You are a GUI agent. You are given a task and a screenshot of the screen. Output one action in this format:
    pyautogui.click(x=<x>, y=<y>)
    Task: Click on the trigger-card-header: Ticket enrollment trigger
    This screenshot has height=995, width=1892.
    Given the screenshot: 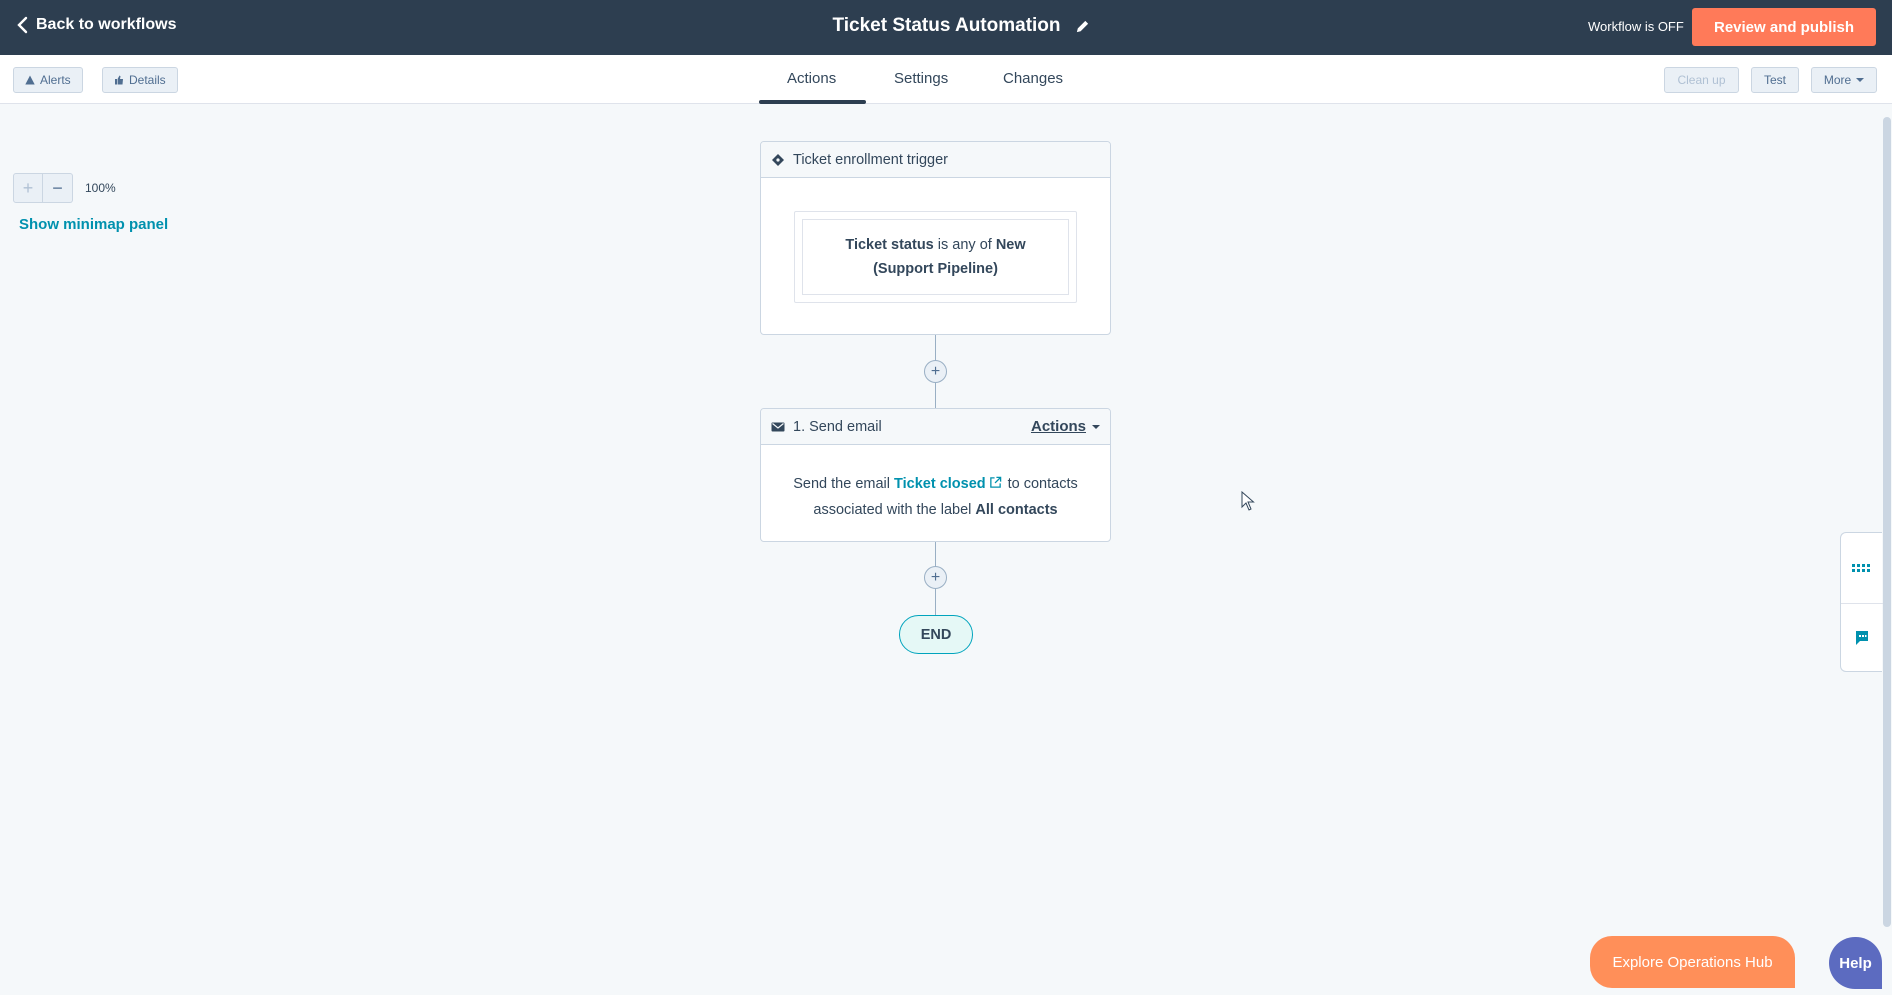 What is the action you would take?
    pyautogui.click(x=935, y=160)
    